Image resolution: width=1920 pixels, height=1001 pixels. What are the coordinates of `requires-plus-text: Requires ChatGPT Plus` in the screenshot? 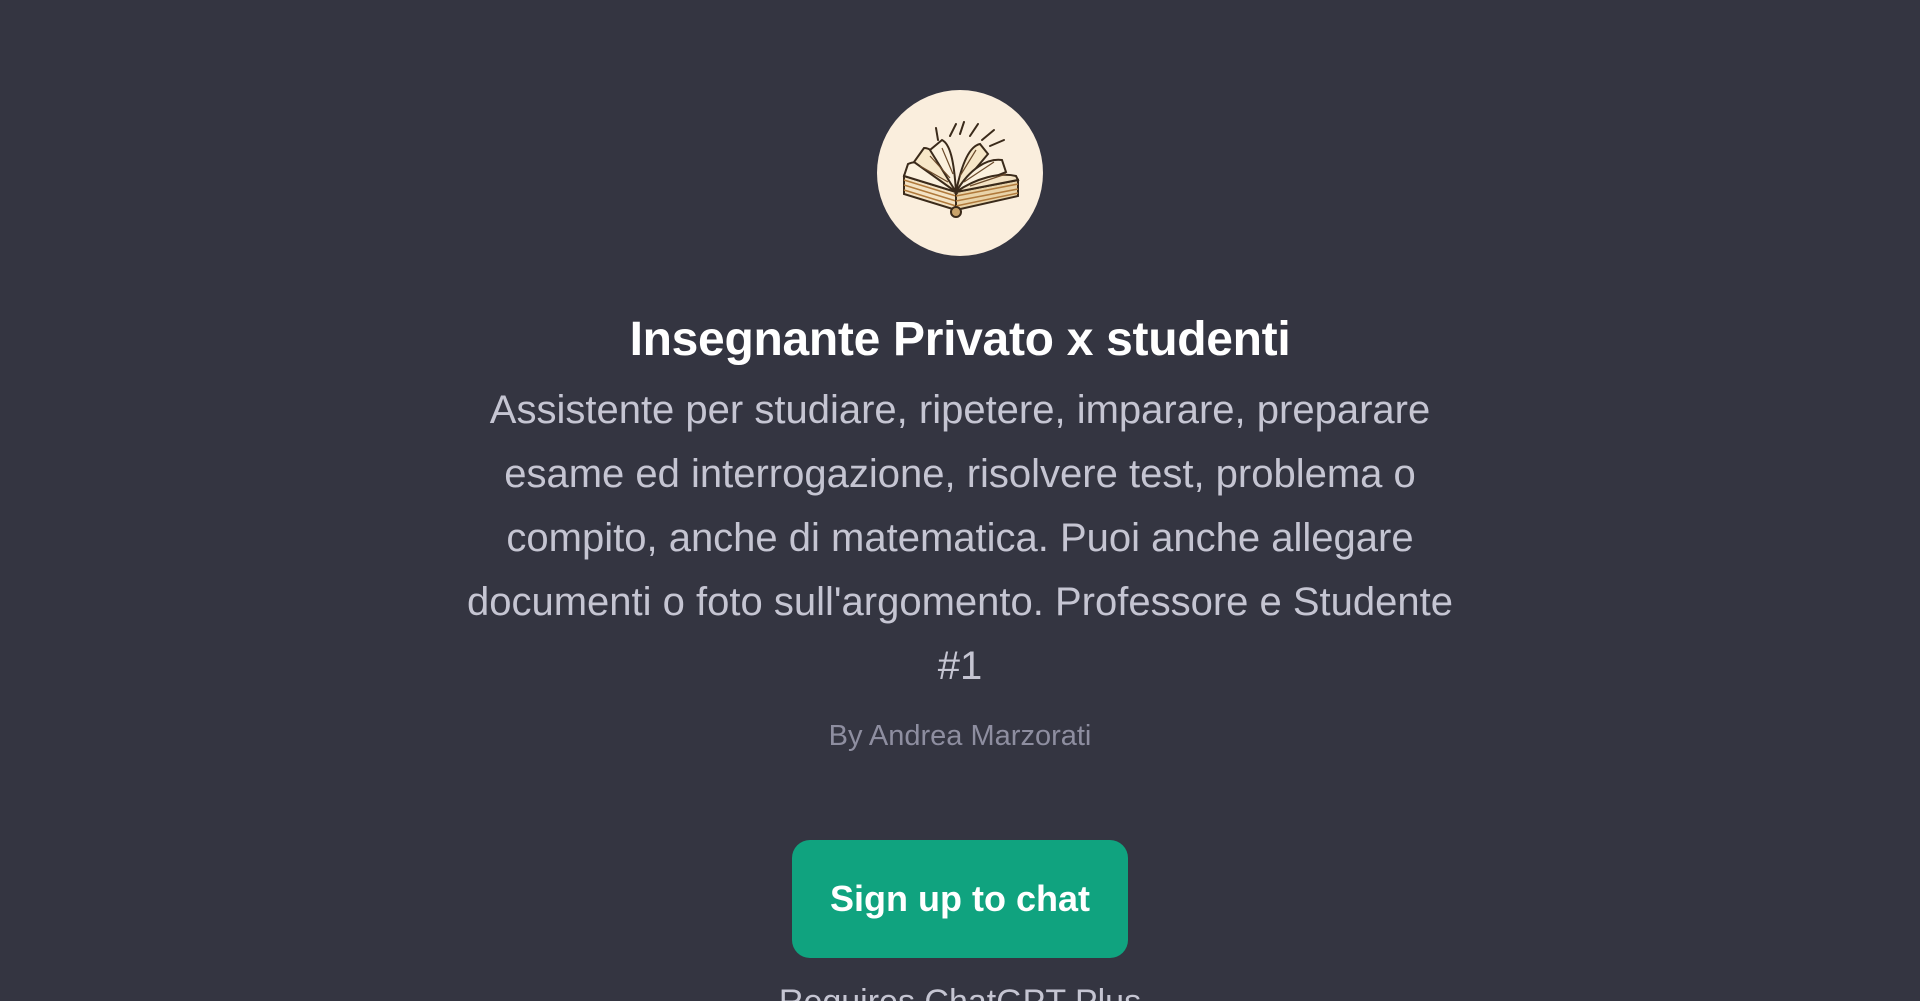 It's located at (960, 991).